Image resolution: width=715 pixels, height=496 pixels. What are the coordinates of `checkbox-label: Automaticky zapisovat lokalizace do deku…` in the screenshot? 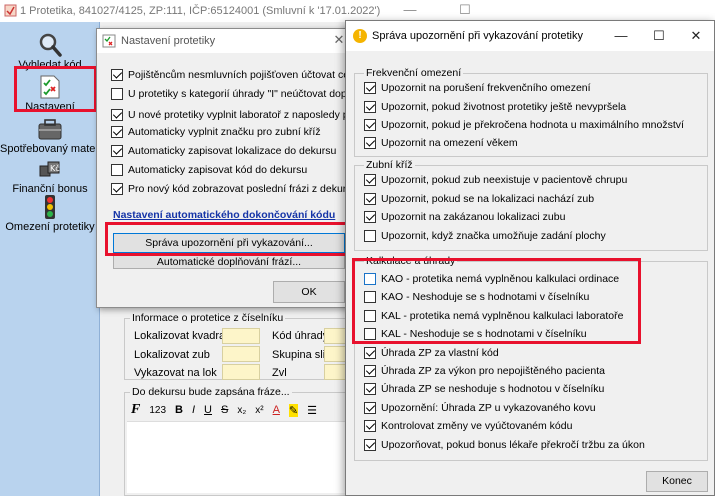 It's located at (232, 151).